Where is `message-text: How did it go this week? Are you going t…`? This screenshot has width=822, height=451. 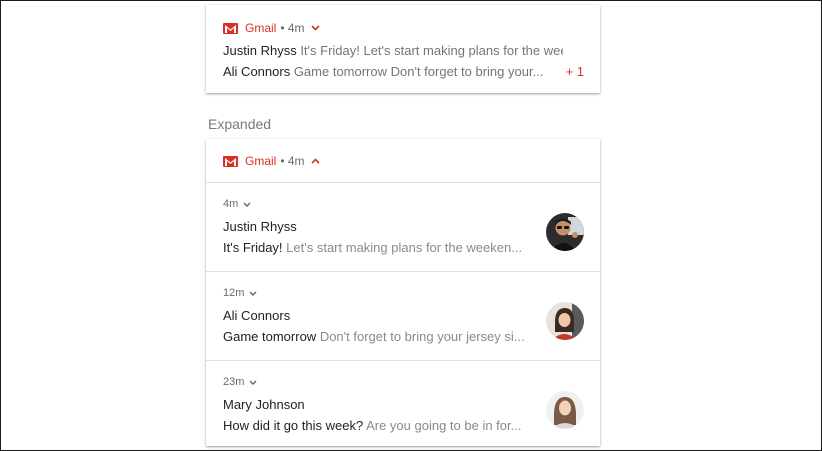 message-text: How did it go this week? Are you going t… is located at coordinates (375, 425).